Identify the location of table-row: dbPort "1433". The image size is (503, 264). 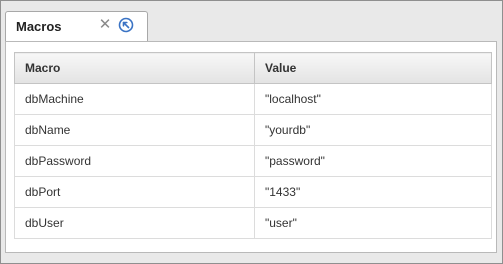
(253, 192).